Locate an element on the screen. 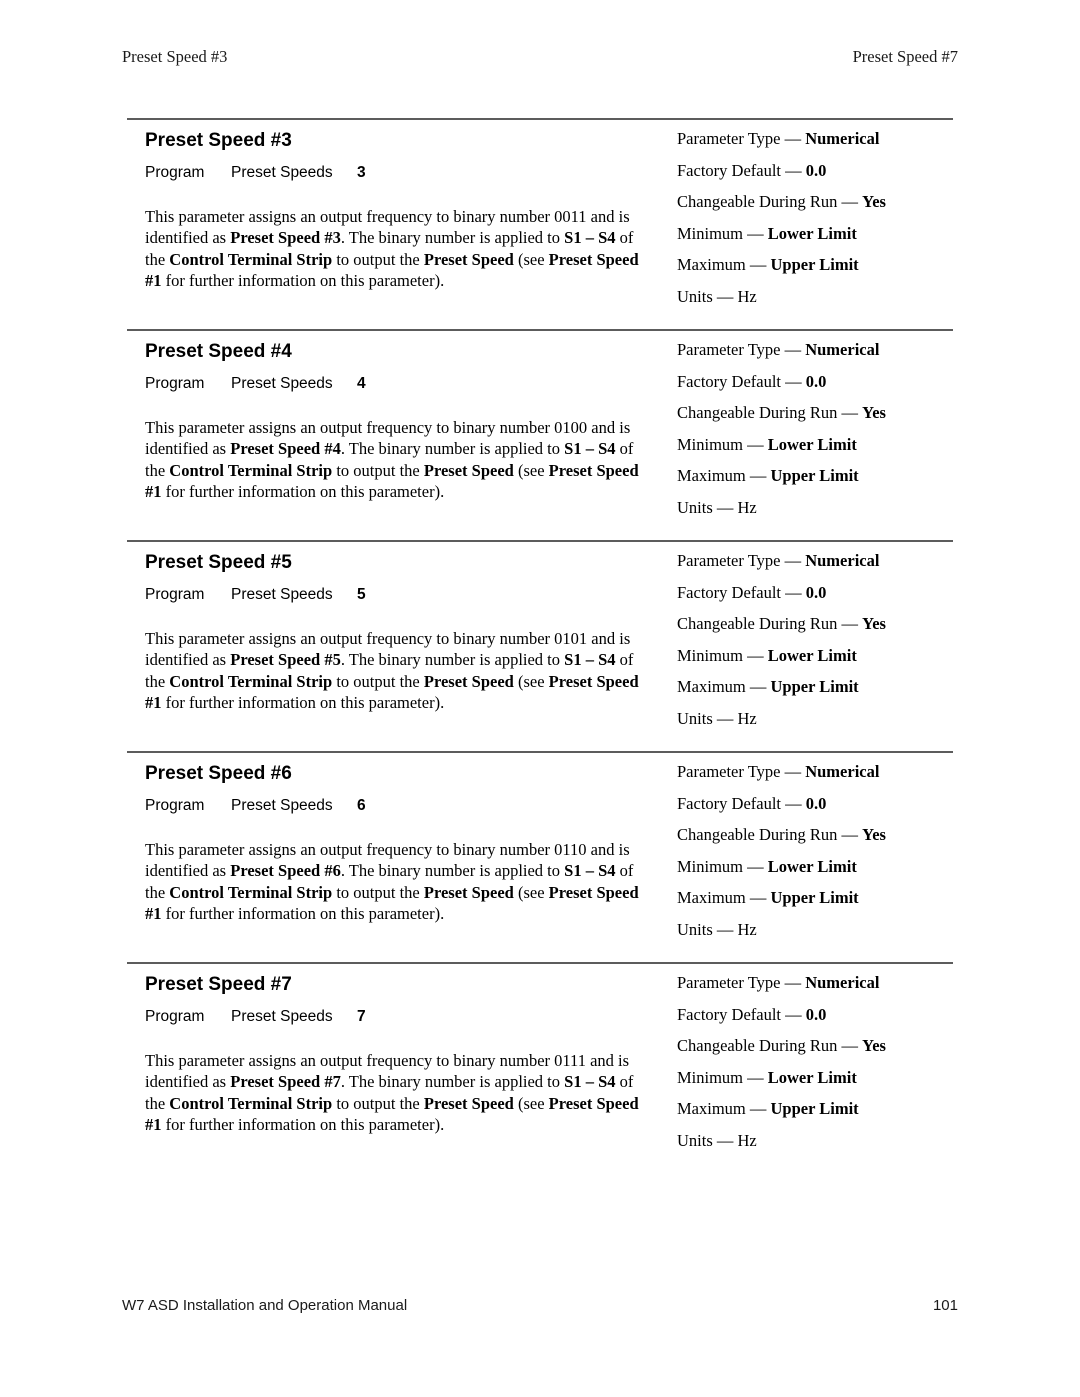 This screenshot has width=1080, height=1397. menu-path-number: 4 is located at coordinates (361, 383).